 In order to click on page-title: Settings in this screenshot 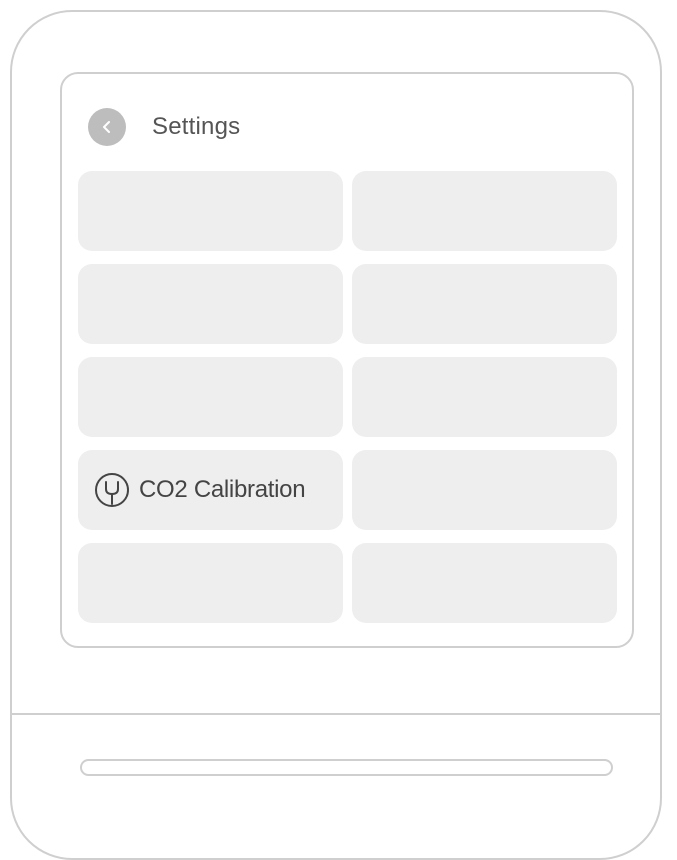, I will do `click(196, 126)`.